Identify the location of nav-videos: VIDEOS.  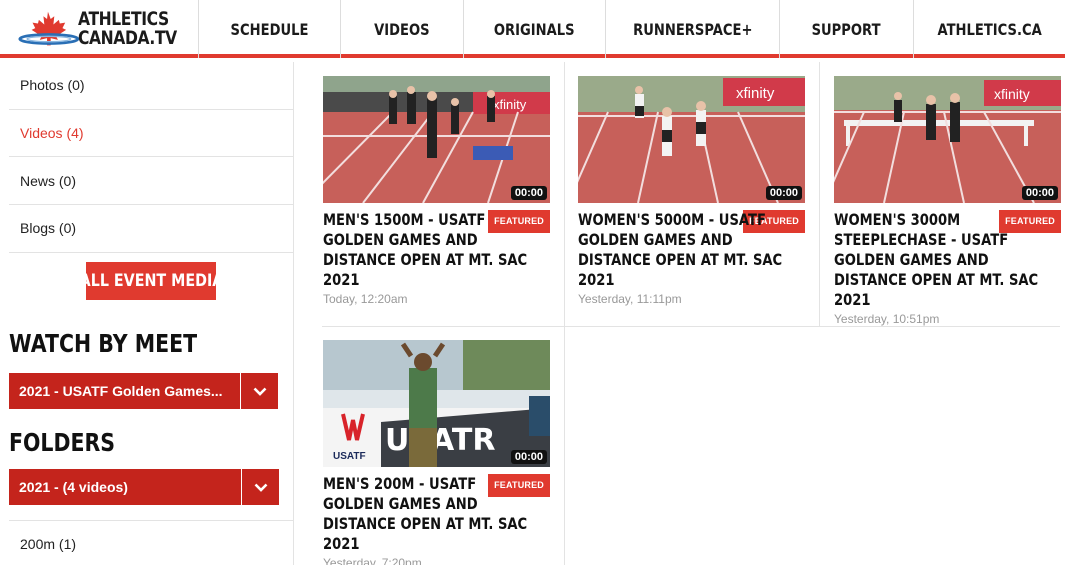
(401, 29).